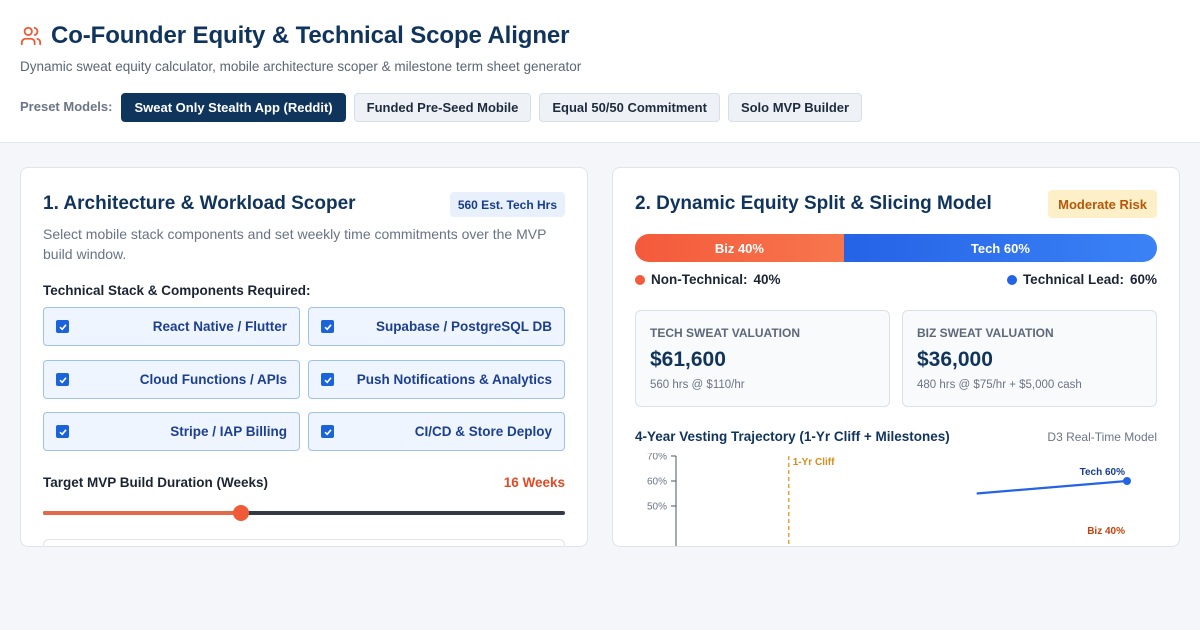 The height and width of the screenshot is (630, 1200). I want to click on risk-badge: Moderate Risk, so click(1102, 204).